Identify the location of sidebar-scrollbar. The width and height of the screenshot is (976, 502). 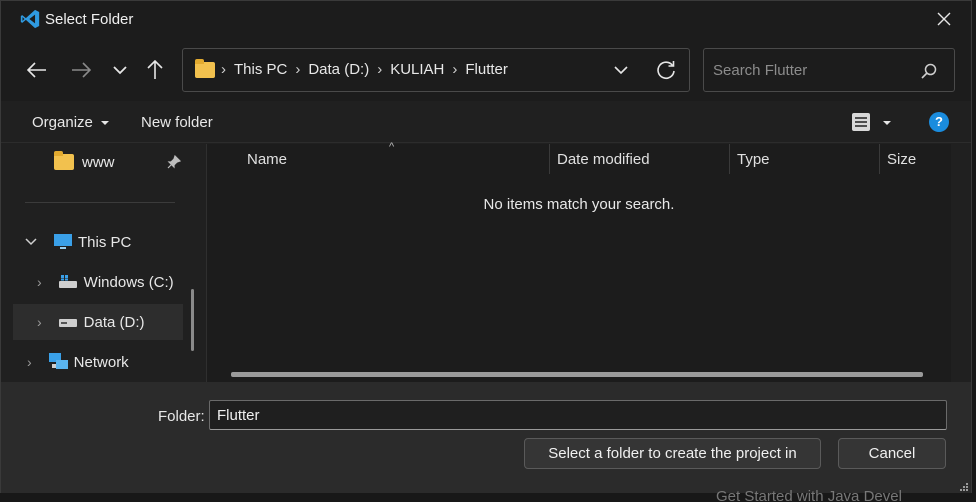
(192, 320).